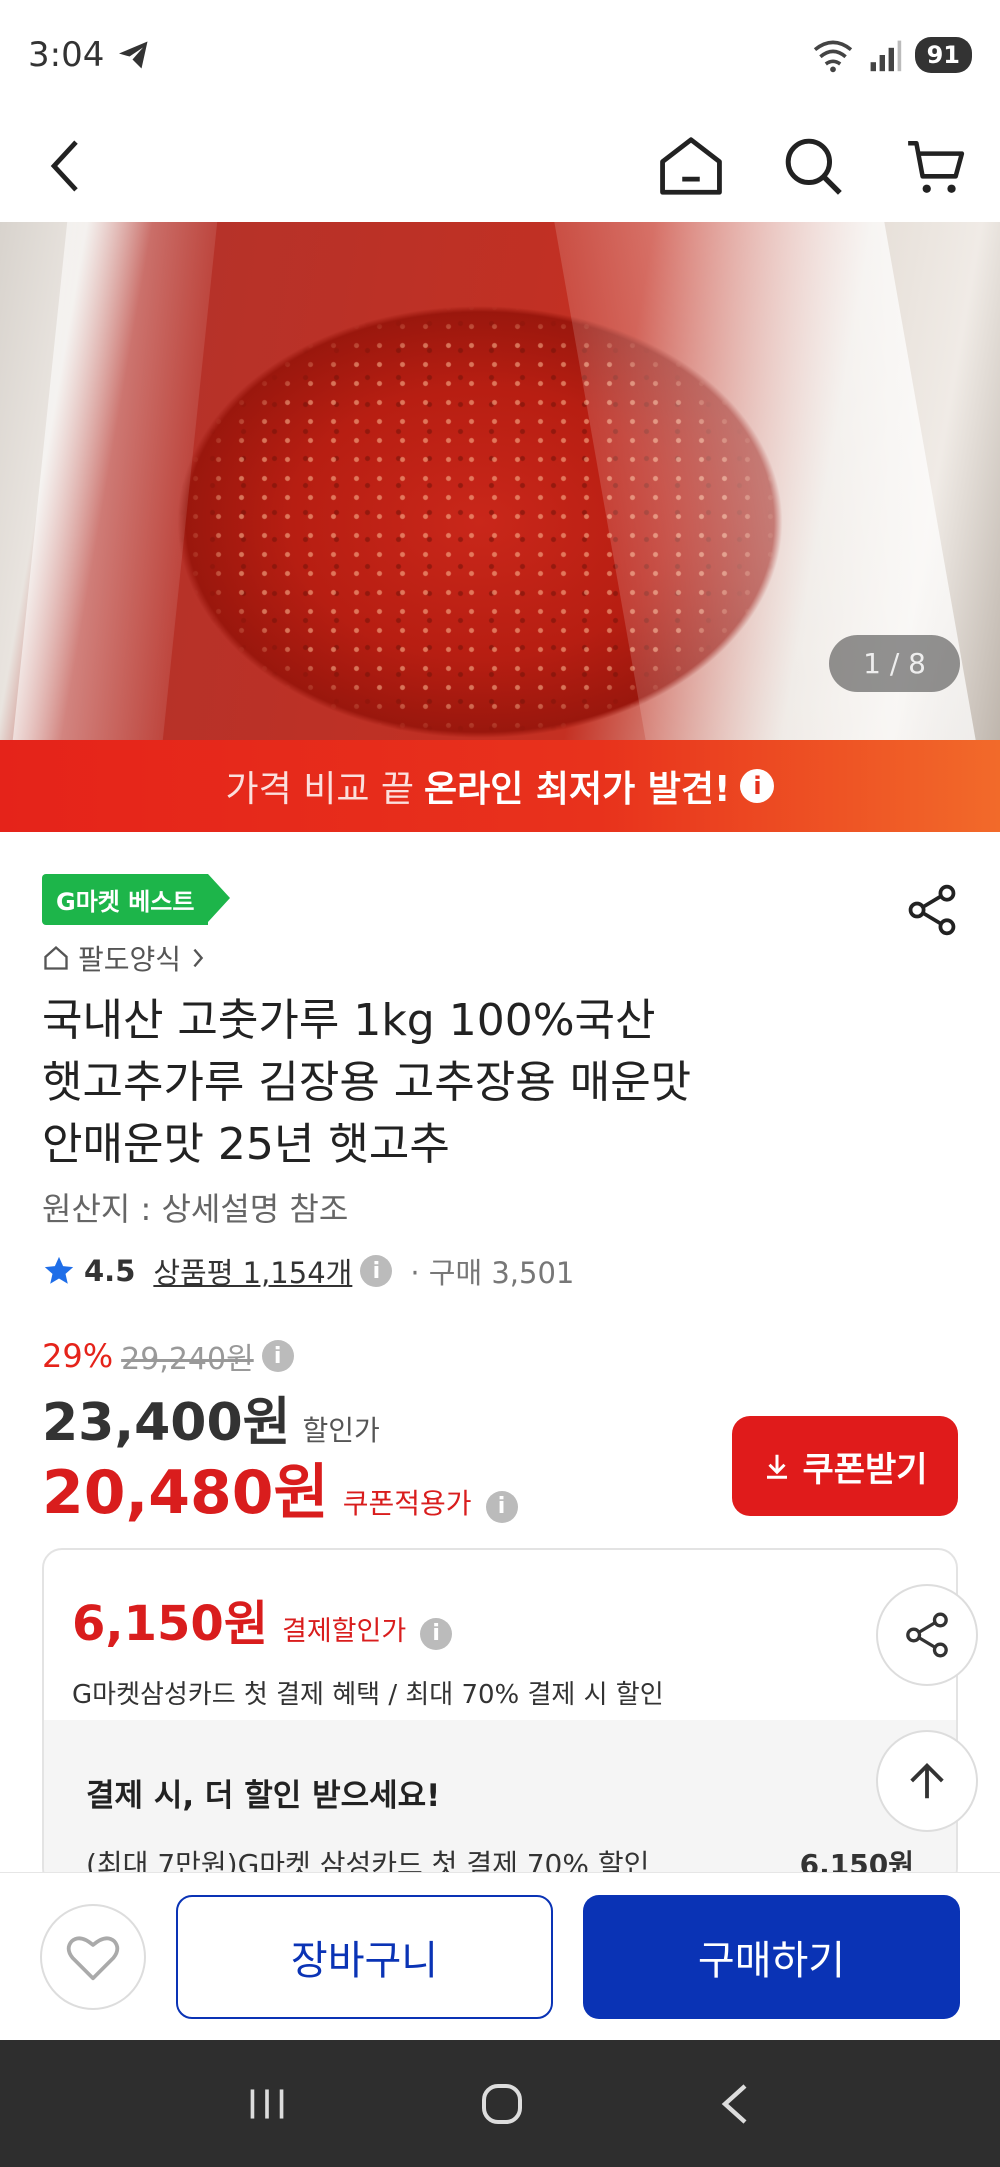 This screenshot has width=1000, height=2167. I want to click on heart-icon, so click(93, 1957).